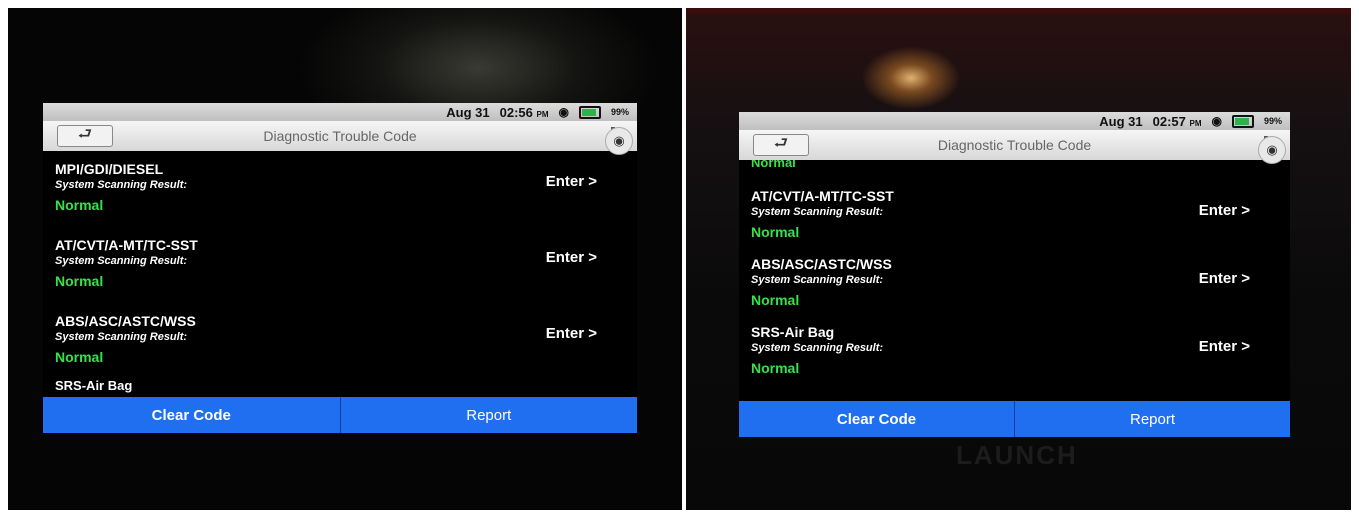 The image size is (1359, 514). Describe the element at coordinates (773, 165) in the screenshot. I see `partial-system-status: Normal` at that location.